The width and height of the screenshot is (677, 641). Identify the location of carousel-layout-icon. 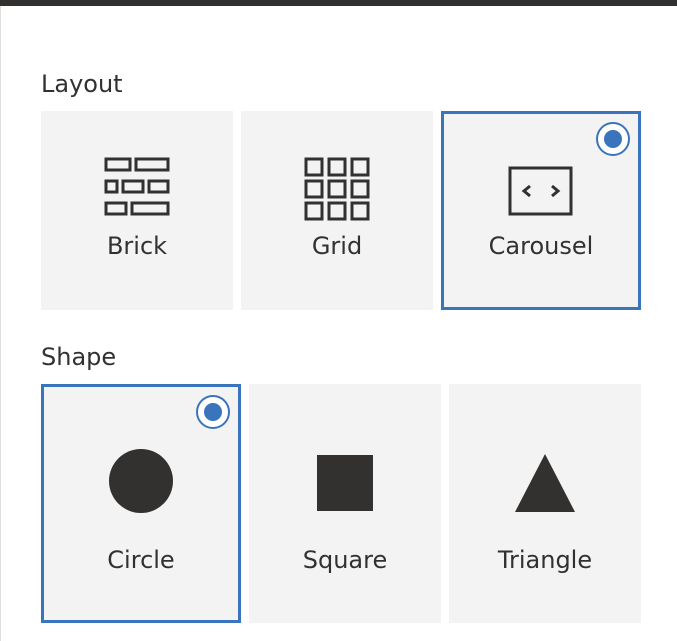
(541, 194).